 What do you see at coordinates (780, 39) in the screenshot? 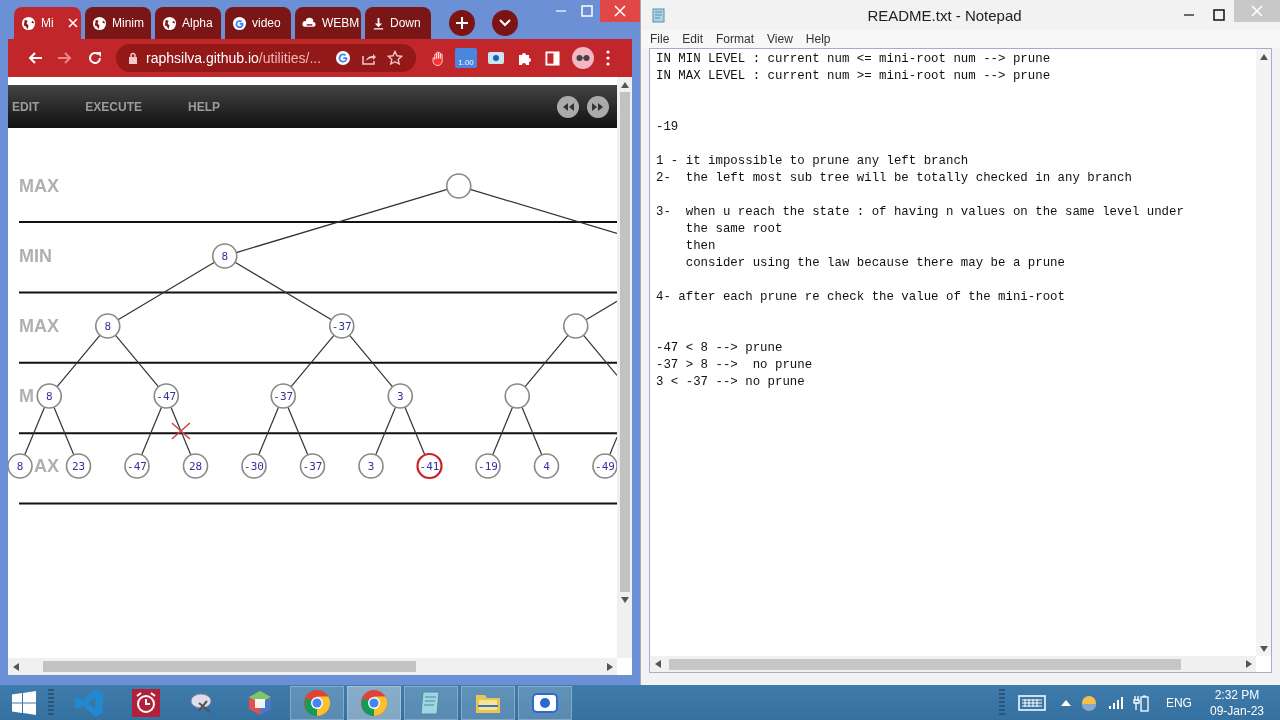
I see `menu-item: View` at bounding box center [780, 39].